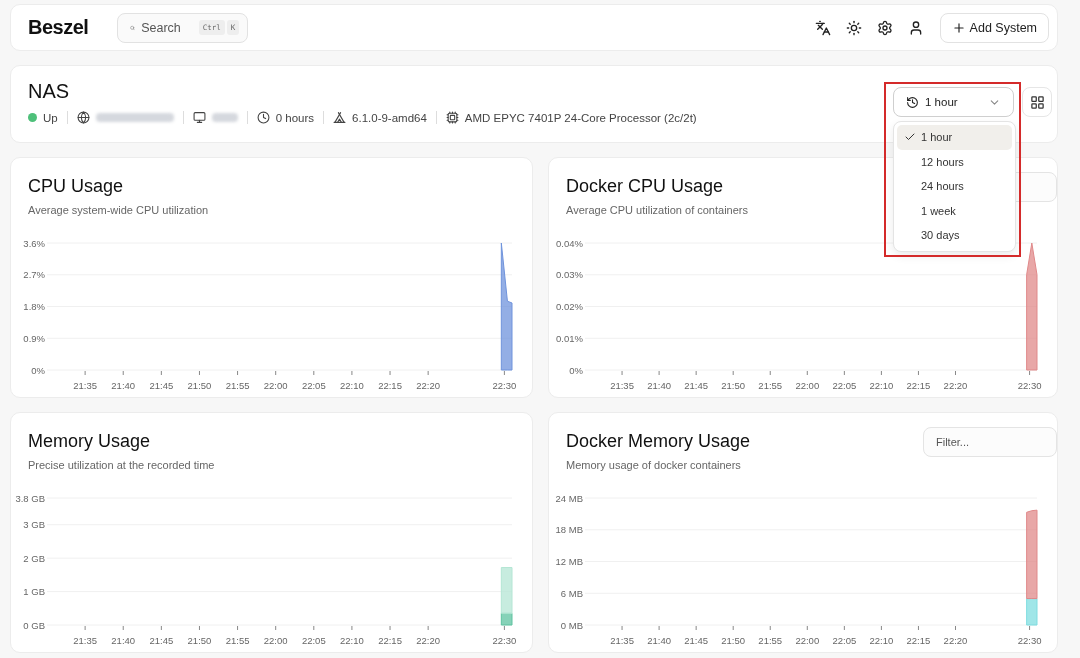  I want to click on layout-button, so click(1037, 102).